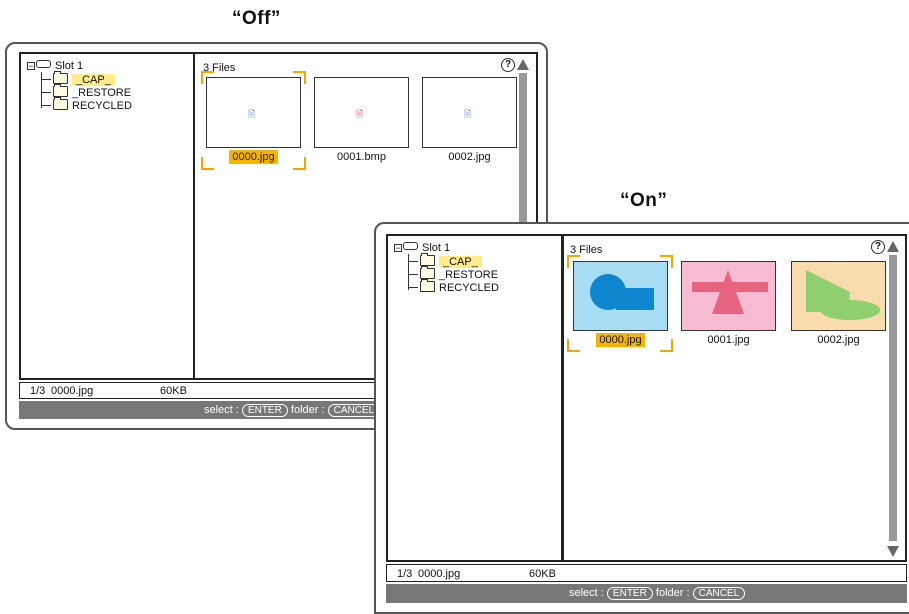 This screenshot has height=614, width=909. Describe the element at coordinates (893, 398) in the screenshot. I see `scrollbar` at that location.